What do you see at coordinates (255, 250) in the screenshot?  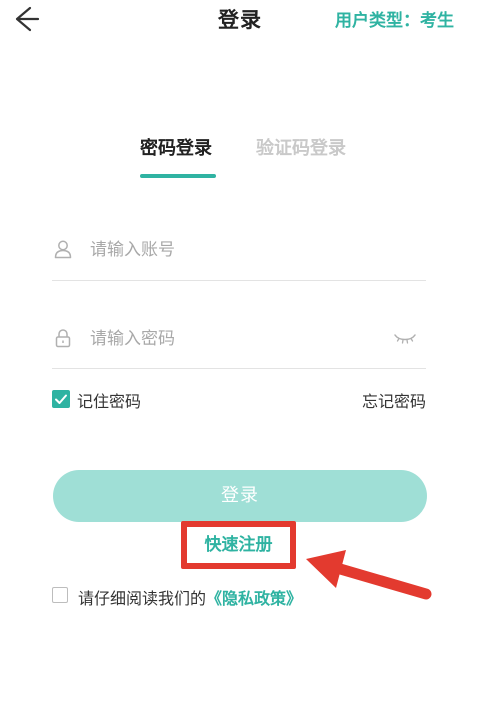 I see `account-input` at bounding box center [255, 250].